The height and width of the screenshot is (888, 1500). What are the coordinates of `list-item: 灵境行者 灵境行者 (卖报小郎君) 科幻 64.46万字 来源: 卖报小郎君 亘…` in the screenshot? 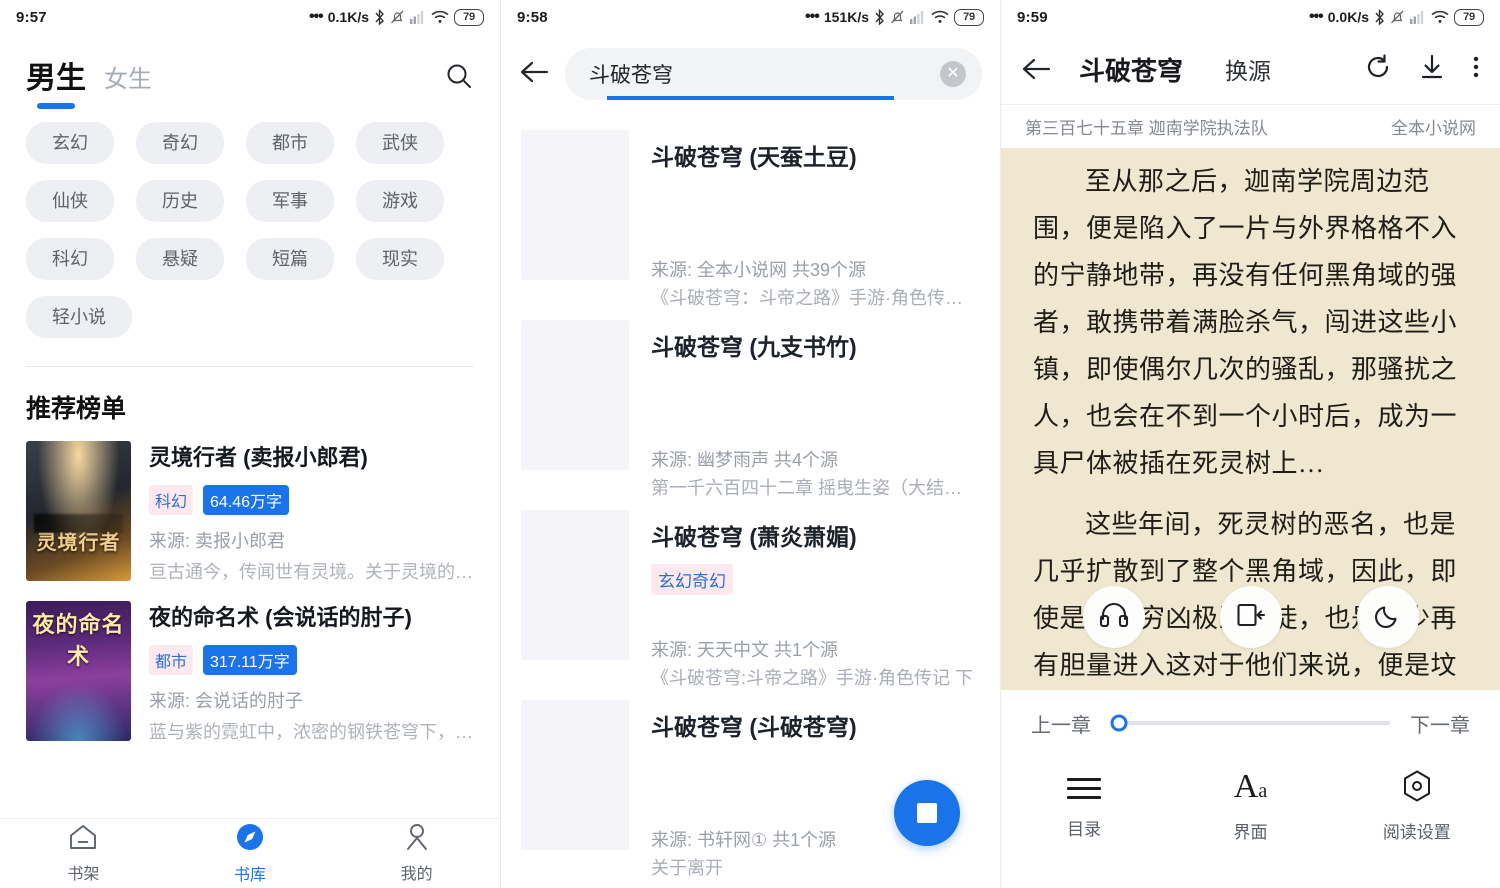 It's located at (250, 505).